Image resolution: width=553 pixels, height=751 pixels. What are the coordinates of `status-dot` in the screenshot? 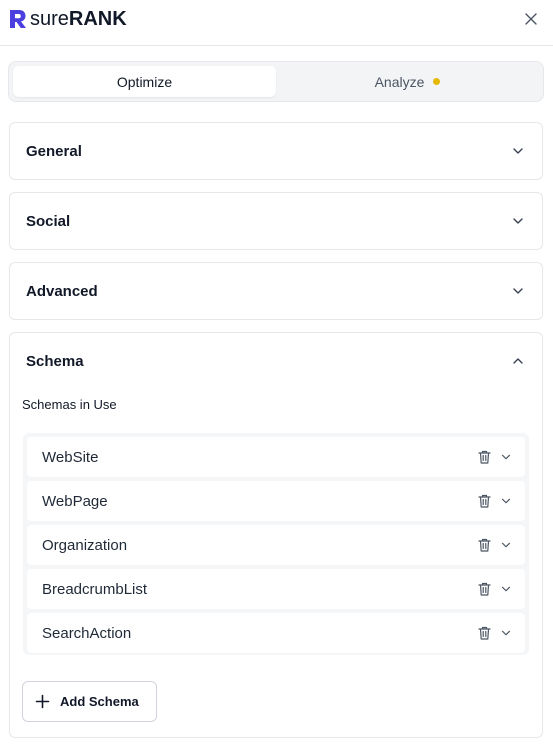 It's located at (437, 81).